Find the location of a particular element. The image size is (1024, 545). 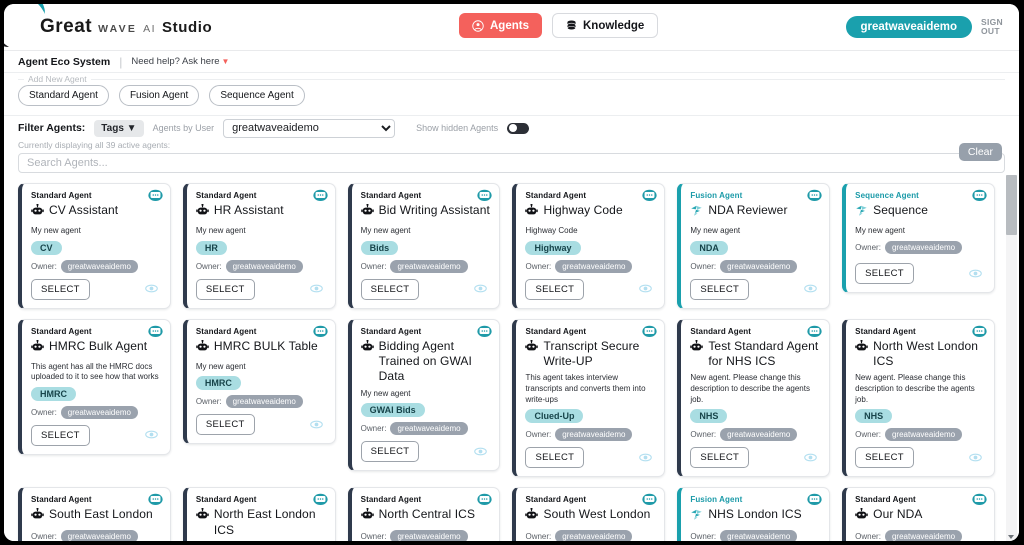

help-link: Need help? Ask here ▼ is located at coordinates (180, 61).